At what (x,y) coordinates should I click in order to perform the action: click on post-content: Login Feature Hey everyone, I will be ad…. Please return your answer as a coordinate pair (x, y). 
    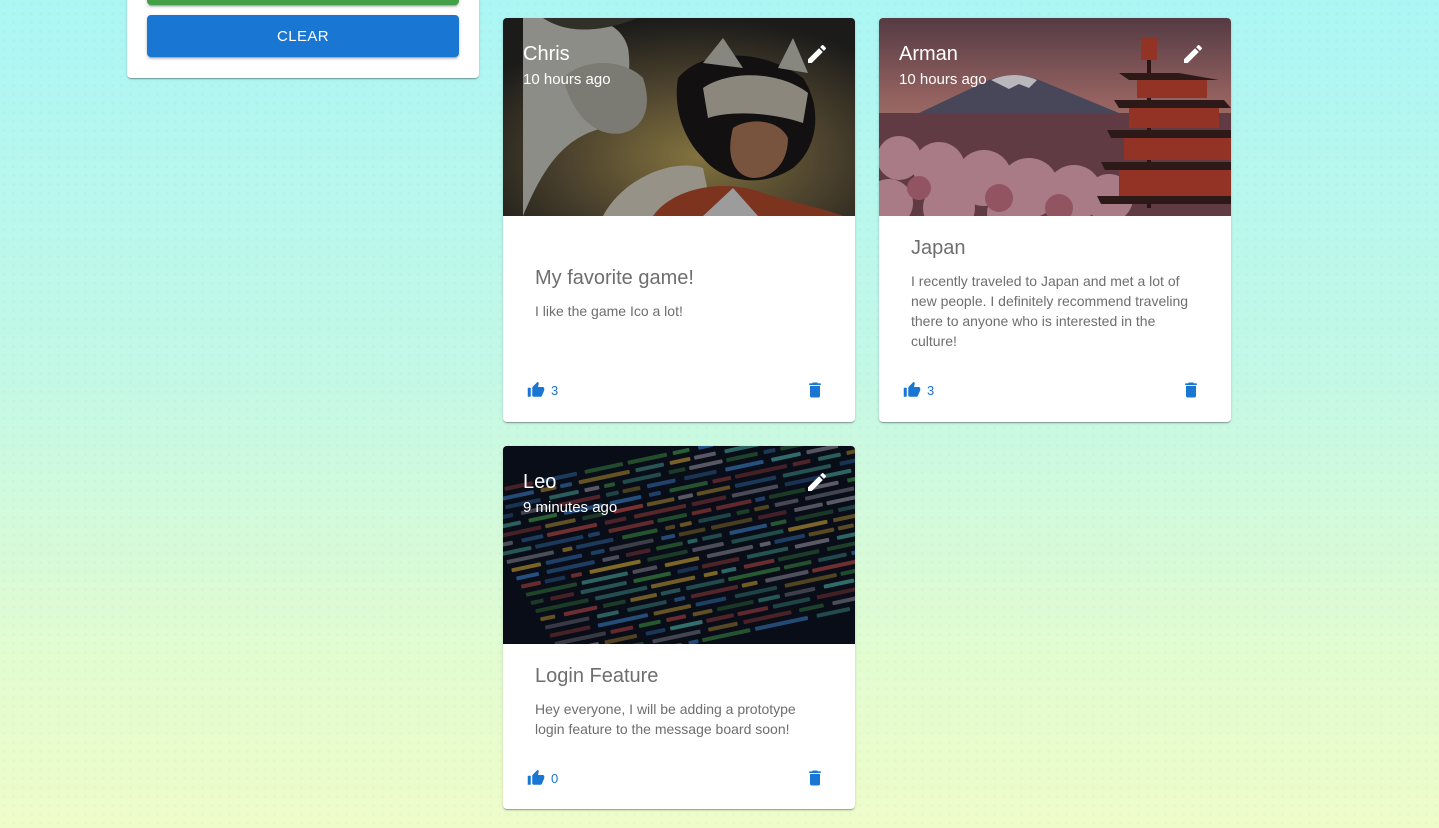
    Looking at the image, I should click on (679, 701).